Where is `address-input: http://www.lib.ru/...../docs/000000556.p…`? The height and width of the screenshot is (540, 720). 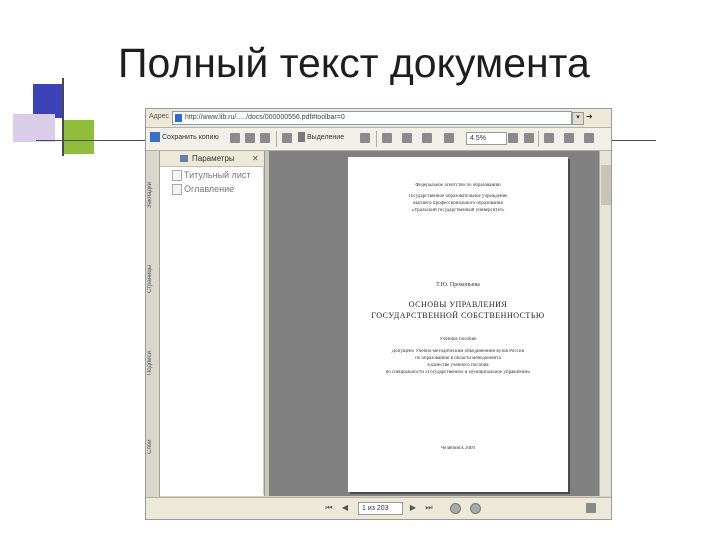 address-input: http://www.lib.ru/...../docs/000000556.p… is located at coordinates (372, 118).